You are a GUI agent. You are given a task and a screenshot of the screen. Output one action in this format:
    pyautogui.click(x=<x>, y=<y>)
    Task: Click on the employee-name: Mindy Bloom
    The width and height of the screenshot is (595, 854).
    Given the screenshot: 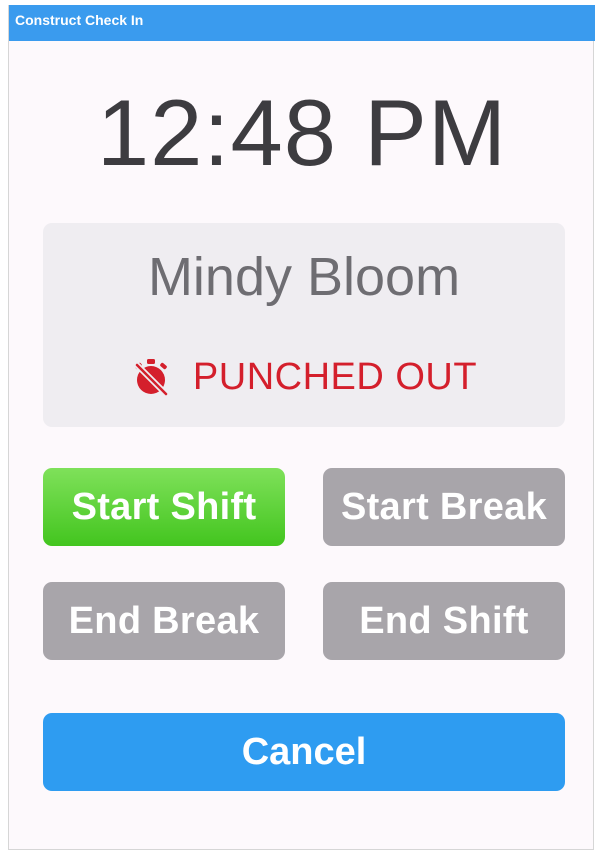 What is the action you would take?
    pyautogui.click(x=304, y=277)
    